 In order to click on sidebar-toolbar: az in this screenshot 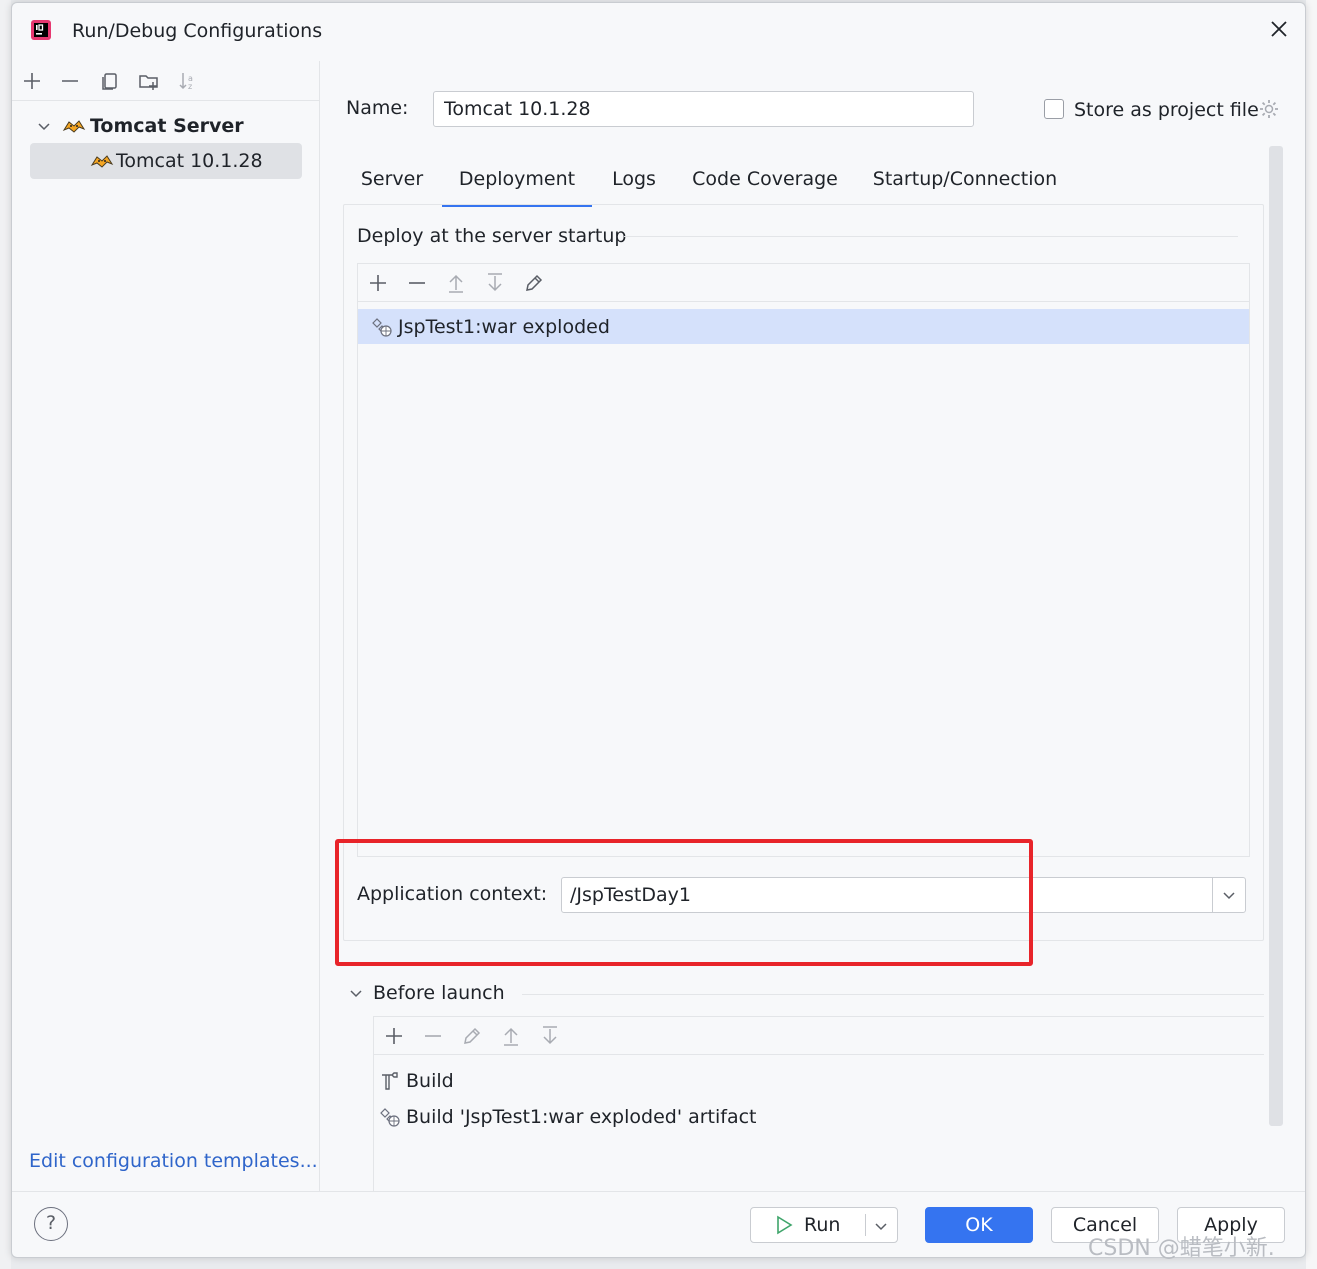, I will do `click(166, 81)`.